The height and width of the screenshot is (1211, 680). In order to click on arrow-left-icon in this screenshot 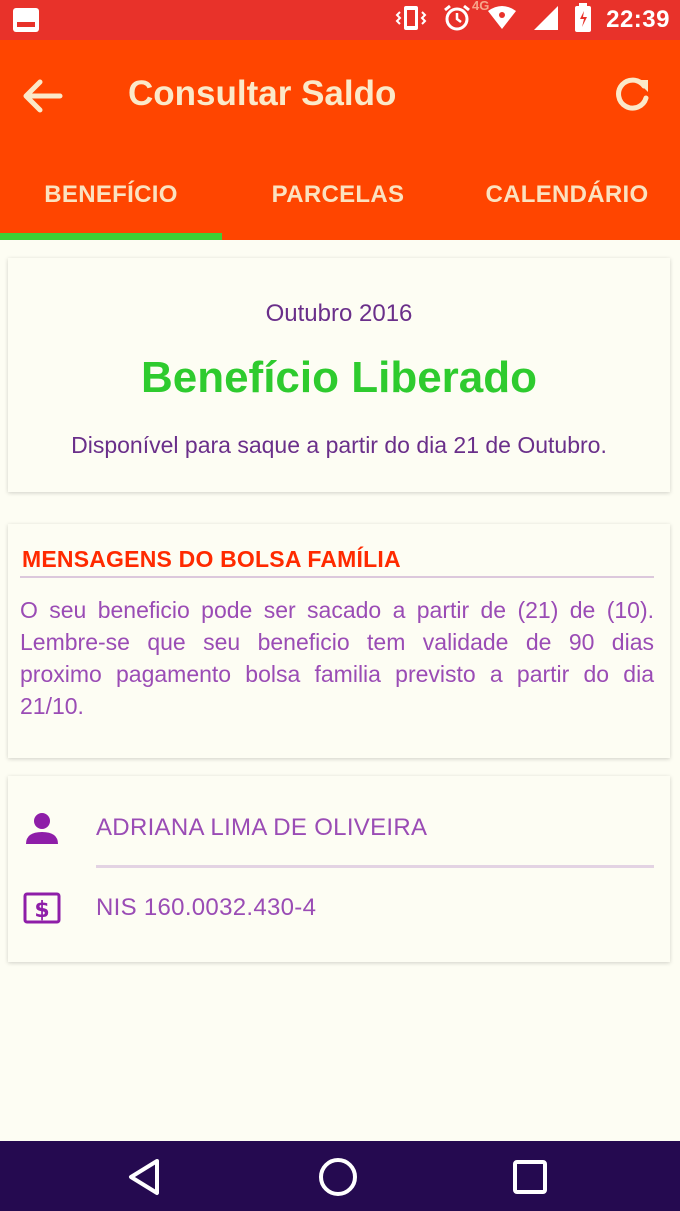, I will do `click(43, 96)`.